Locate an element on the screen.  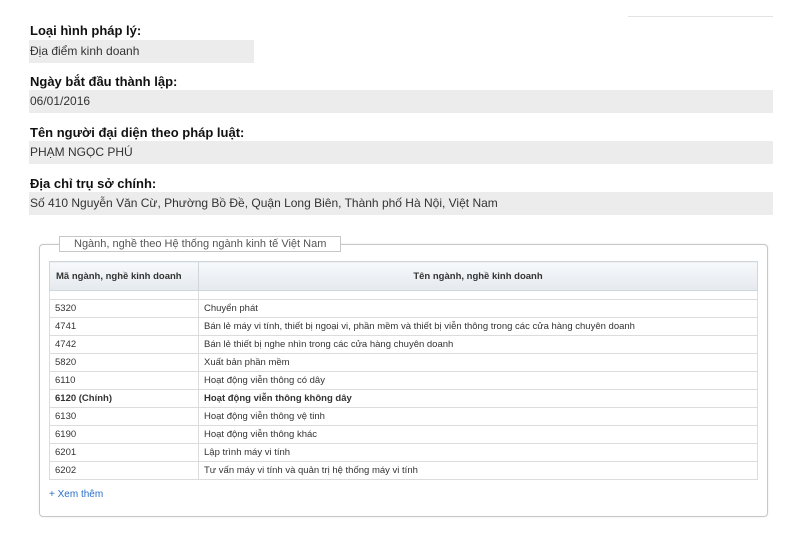
industry-name: Hoạt động viễn thông có dây is located at coordinates (478, 380).